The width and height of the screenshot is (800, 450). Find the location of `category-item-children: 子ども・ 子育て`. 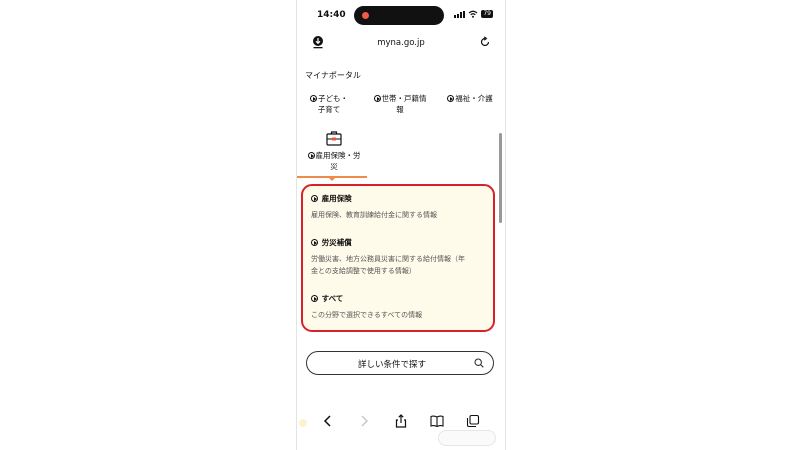

category-item-children: 子ども・ 子育て is located at coordinates (329, 104).